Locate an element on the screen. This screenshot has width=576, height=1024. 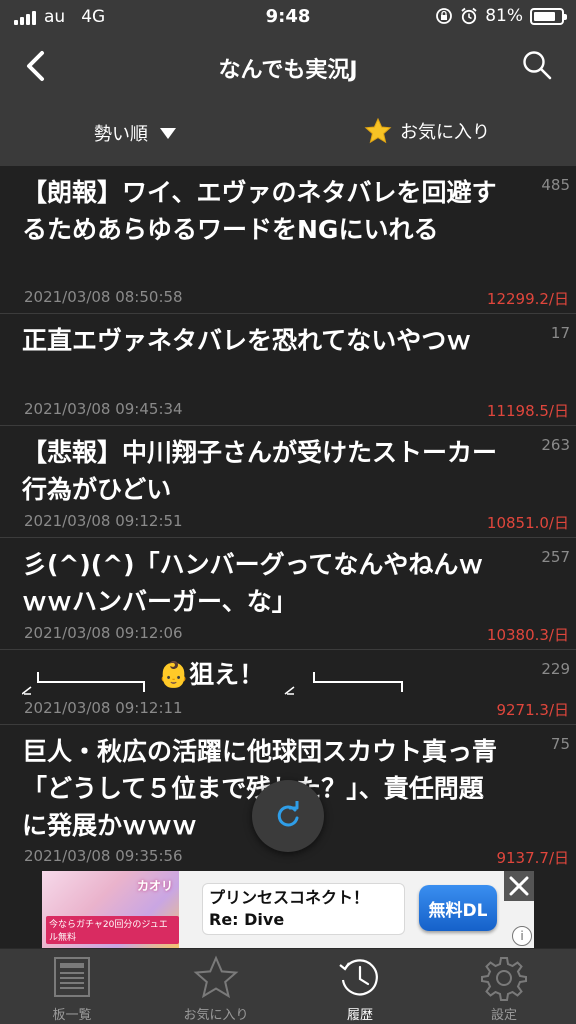
search-icon is located at coordinates (537, 65).